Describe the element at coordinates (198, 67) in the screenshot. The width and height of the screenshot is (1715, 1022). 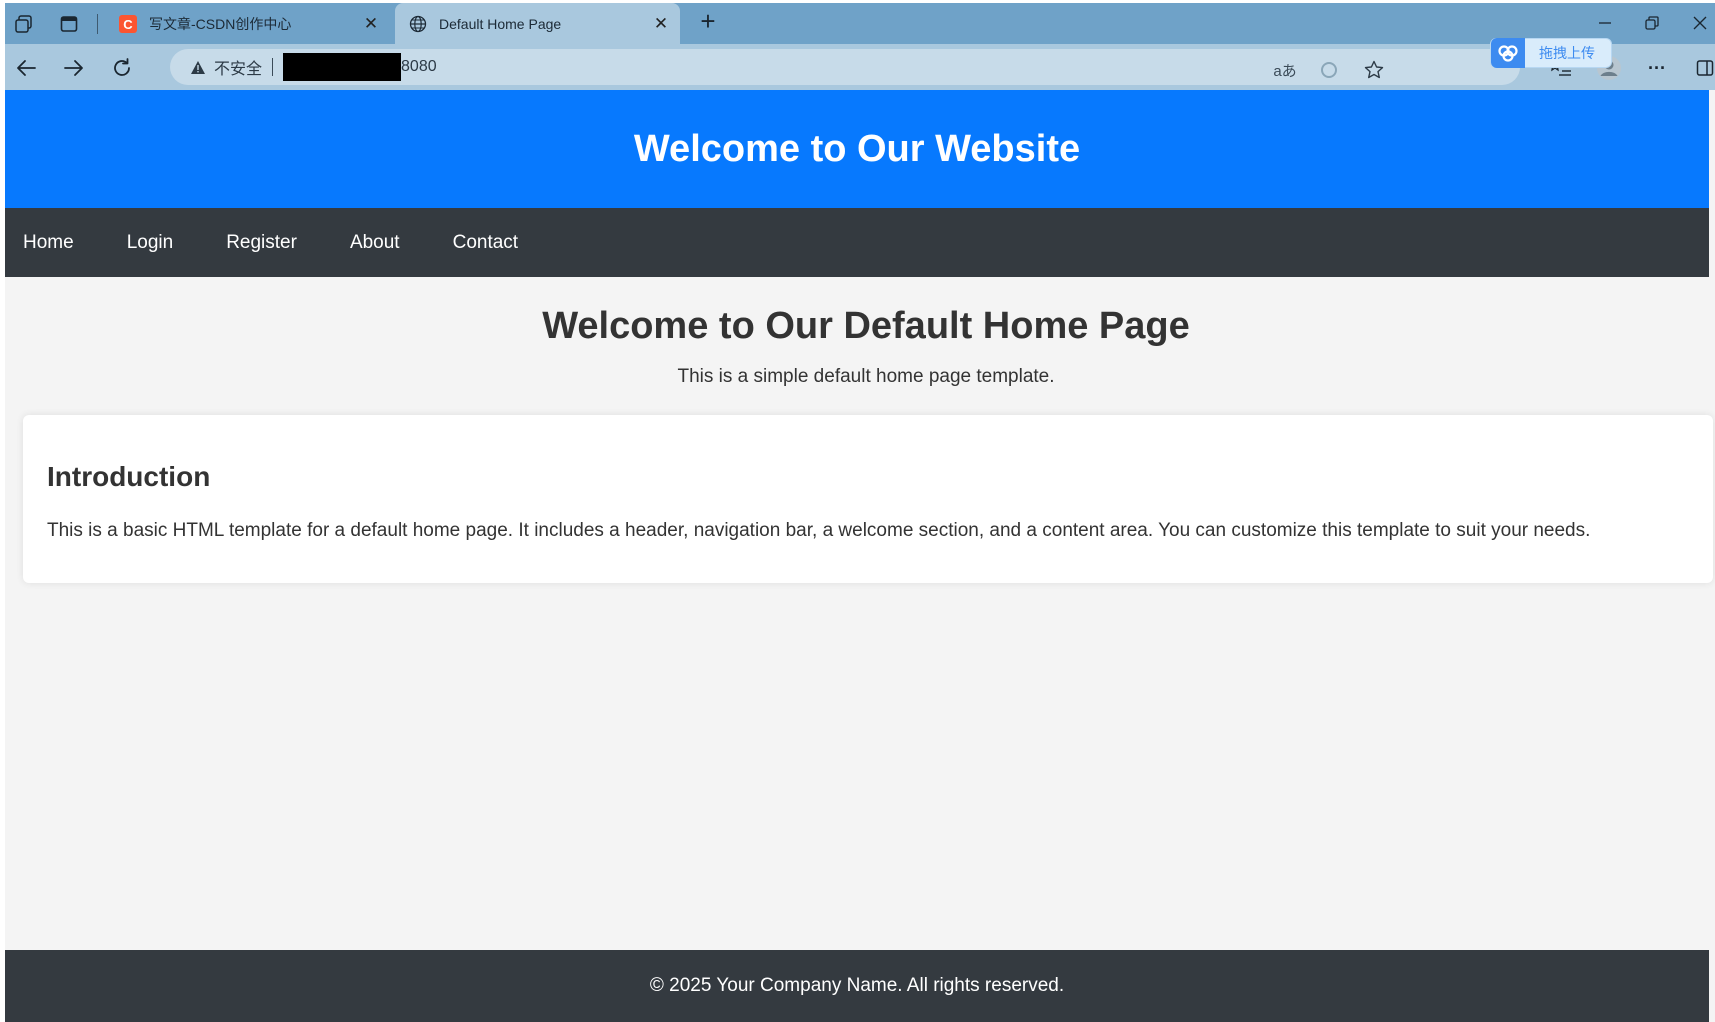
I see `warning-icon` at that location.